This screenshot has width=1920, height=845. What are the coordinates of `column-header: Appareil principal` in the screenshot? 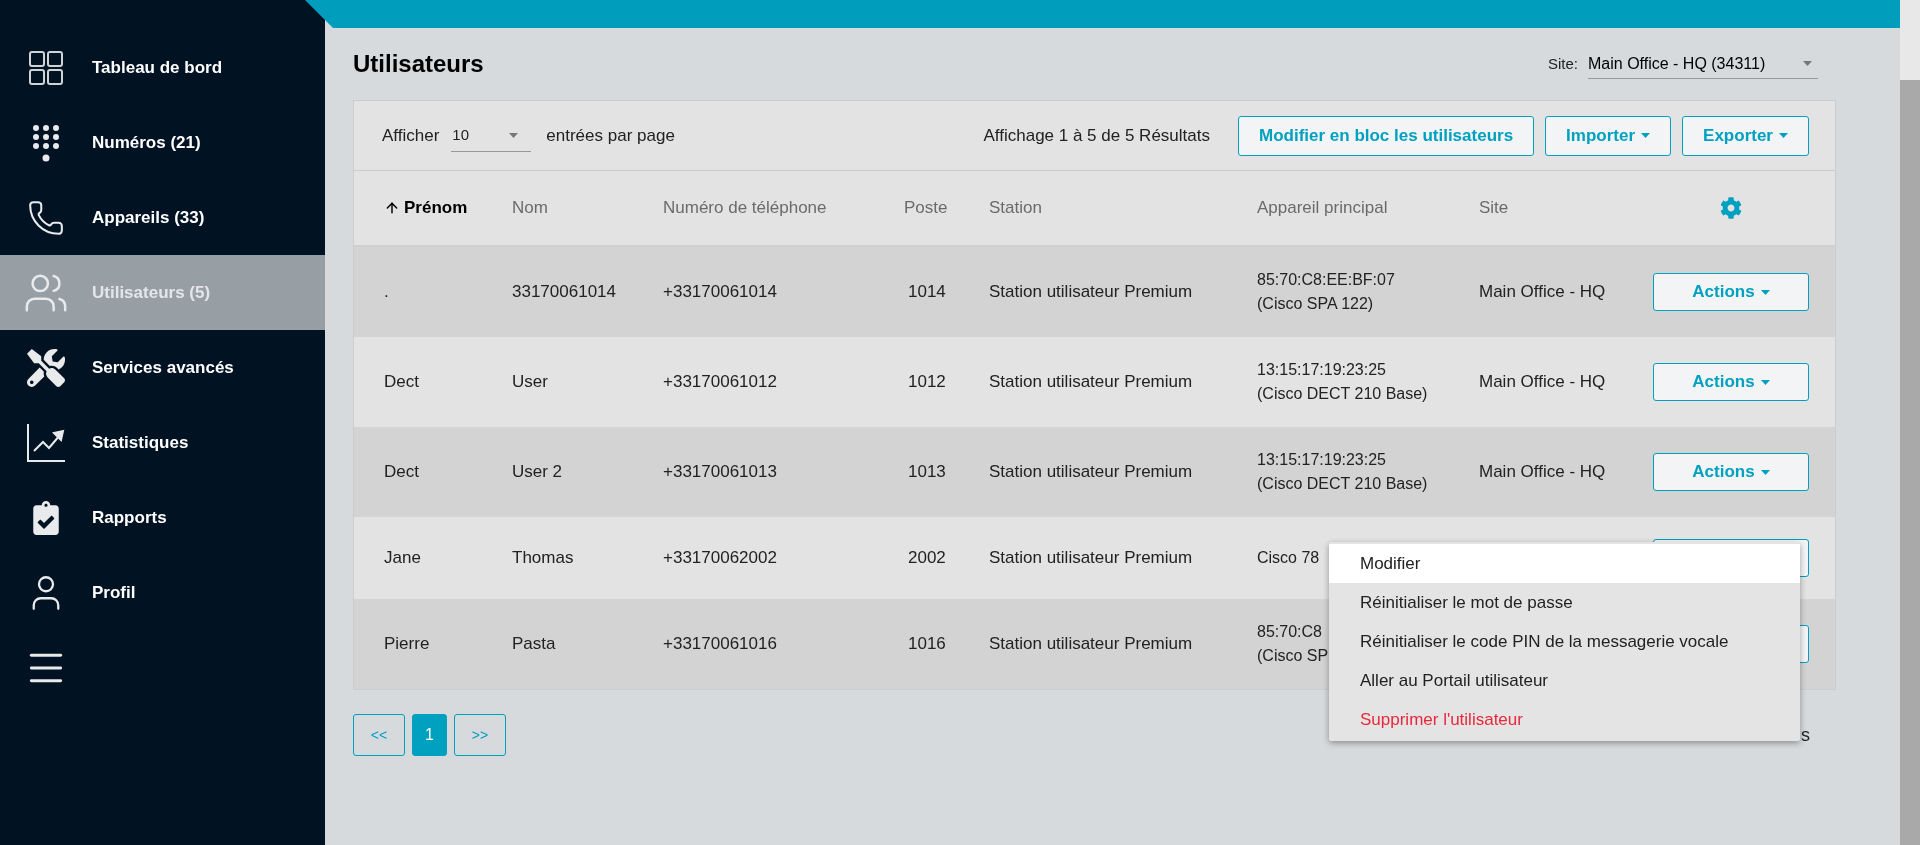 It's located at (1368, 208).